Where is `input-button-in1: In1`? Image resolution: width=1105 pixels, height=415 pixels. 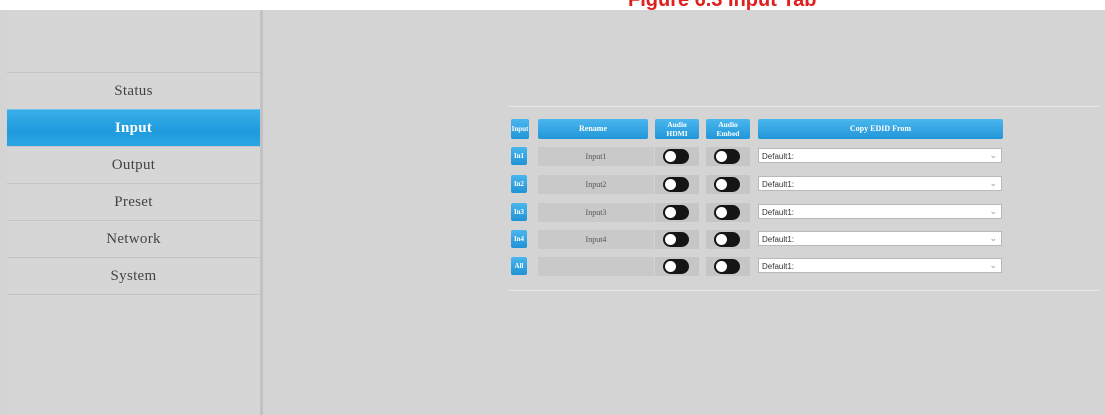 input-button-in1: In1 is located at coordinates (519, 156).